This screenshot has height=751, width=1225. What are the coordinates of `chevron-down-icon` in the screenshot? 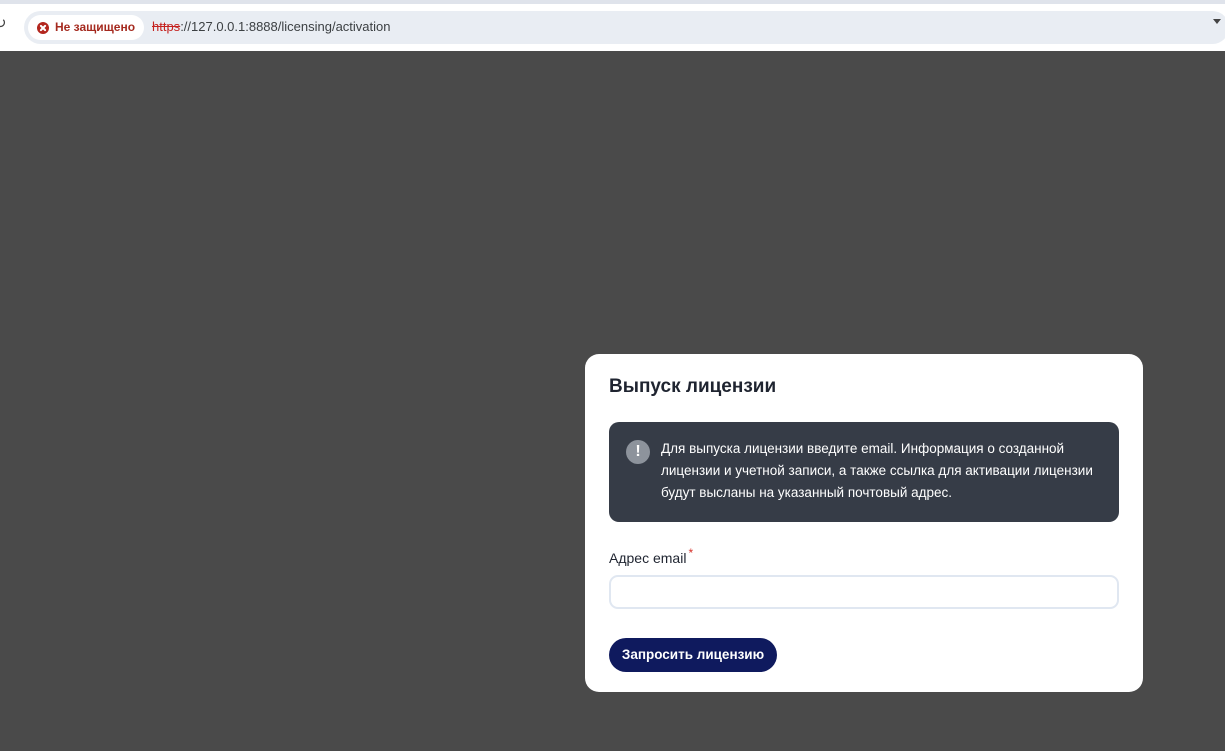 It's located at (1217, 21).